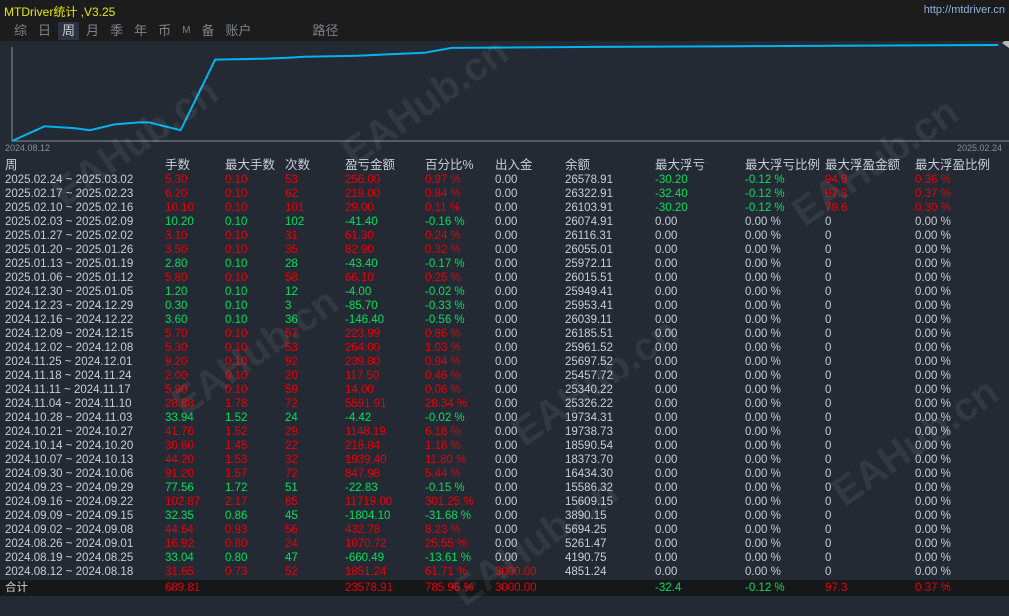  What do you see at coordinates (69, 180) in the screenshot?
I see `cell-week: 2025.02.24 ~ 2025.03.02` at bounding box center [69, 180].